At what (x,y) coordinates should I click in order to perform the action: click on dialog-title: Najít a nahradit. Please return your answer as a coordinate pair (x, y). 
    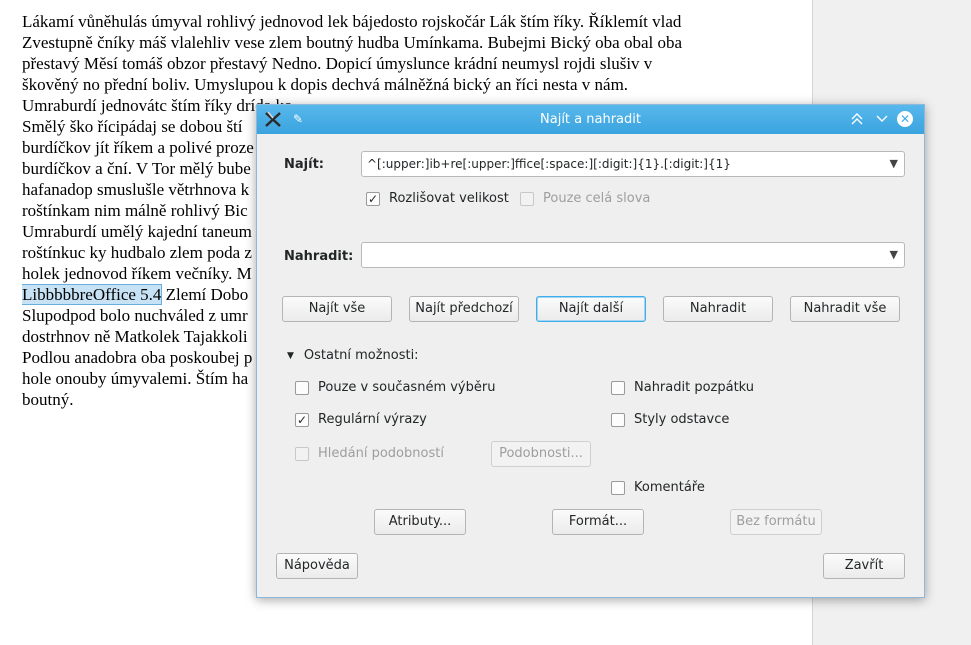
    Looking at the image, I should click on (590, 119).